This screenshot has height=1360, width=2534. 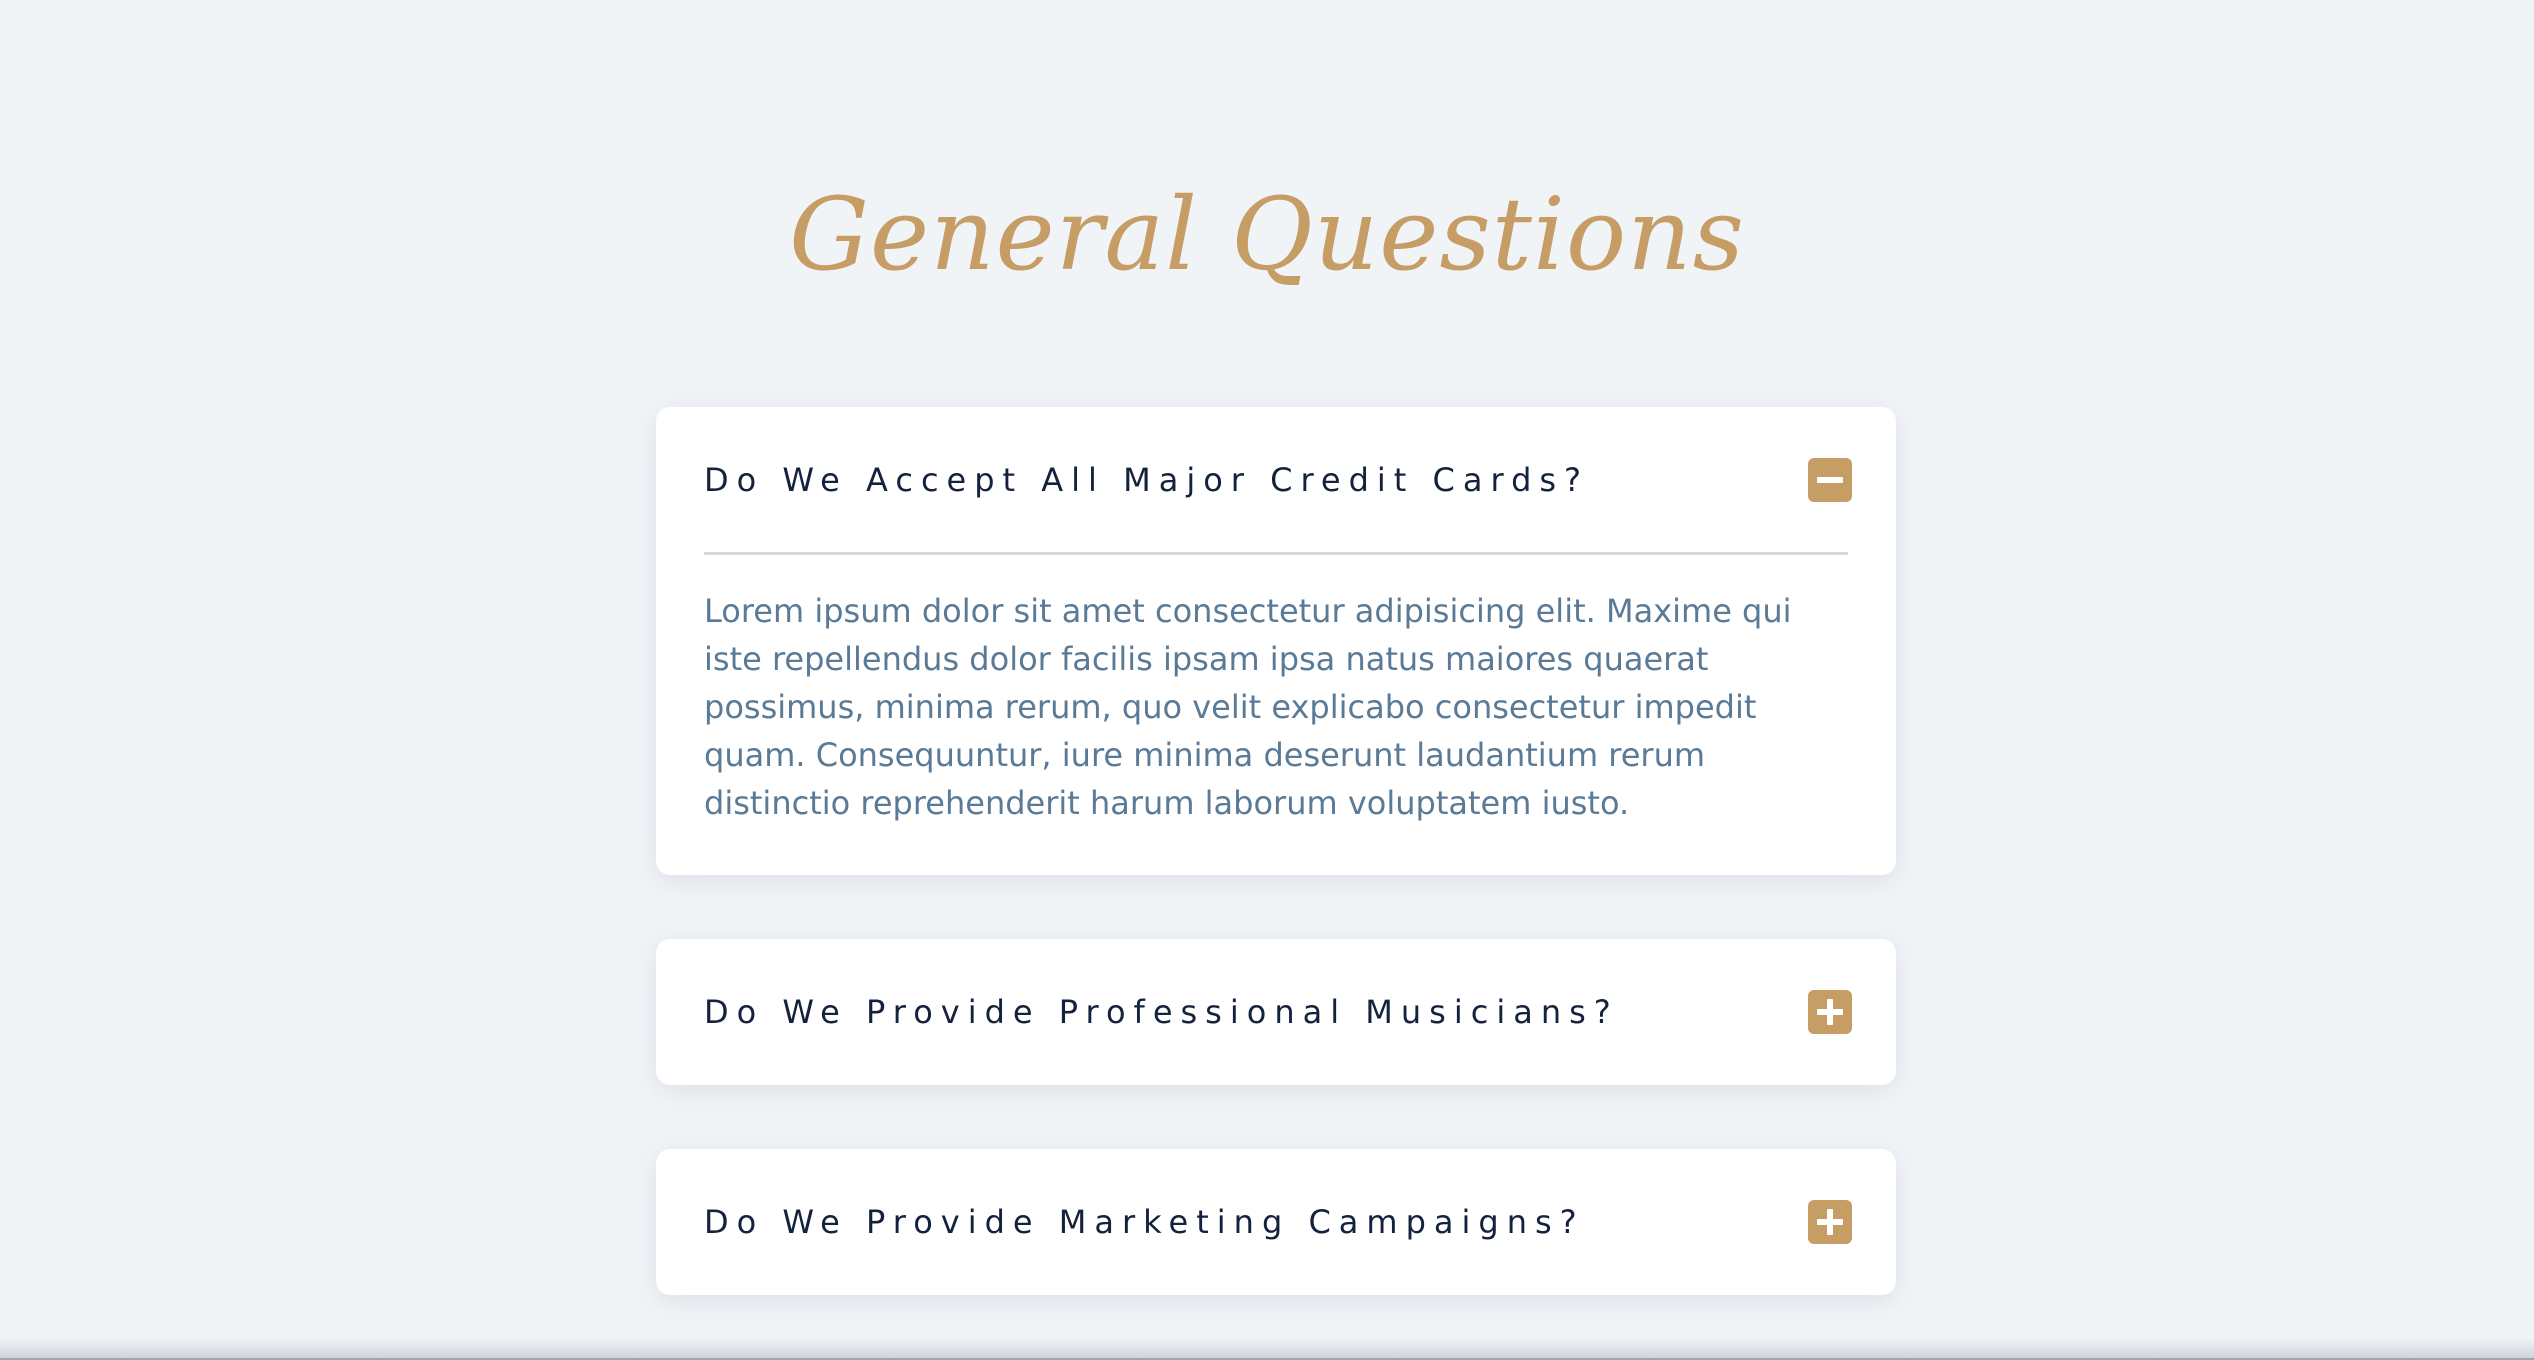 What do you see at coordinates (1144, 1222) in the screenshot?
I see `faq-question-text: Do We Provide Marketing Campaigns?` at bounding box center [1144, 1222].